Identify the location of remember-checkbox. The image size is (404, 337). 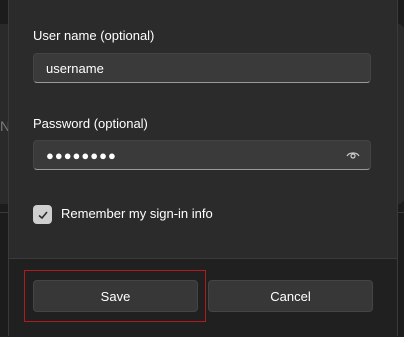
(42, 214).